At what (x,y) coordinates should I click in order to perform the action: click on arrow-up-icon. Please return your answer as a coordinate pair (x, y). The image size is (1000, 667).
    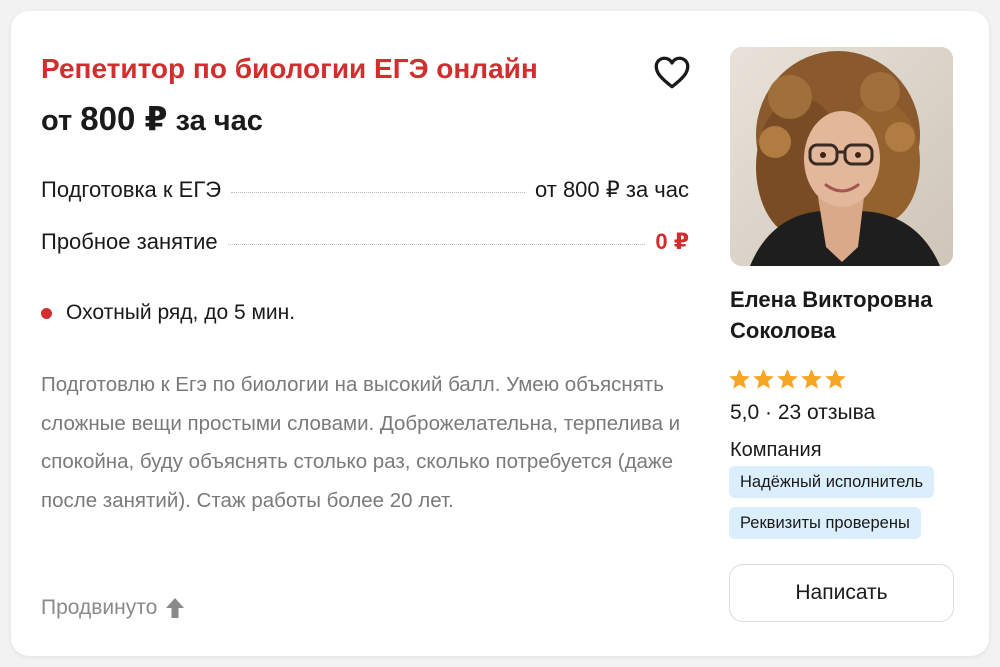
    Looking at the image, I should click on (175, 608).